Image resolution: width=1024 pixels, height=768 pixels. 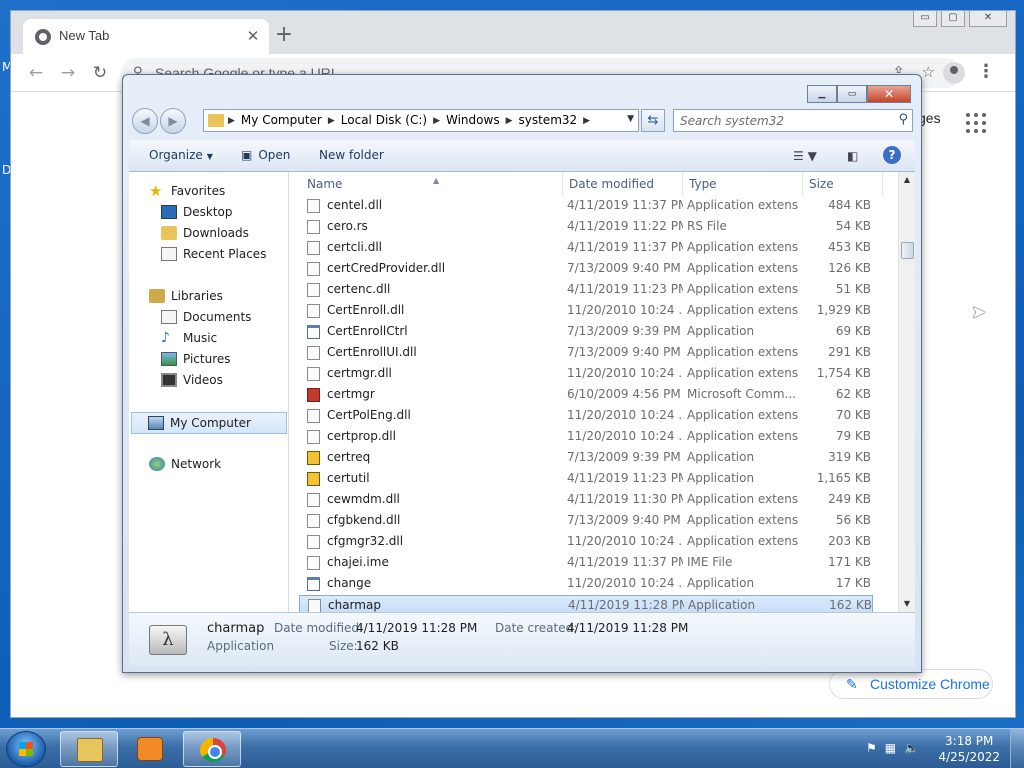 What do you see at coordinates (892, 155) in the screenshot?
I see `help-icon: ?` at bounding box center [892, 155].